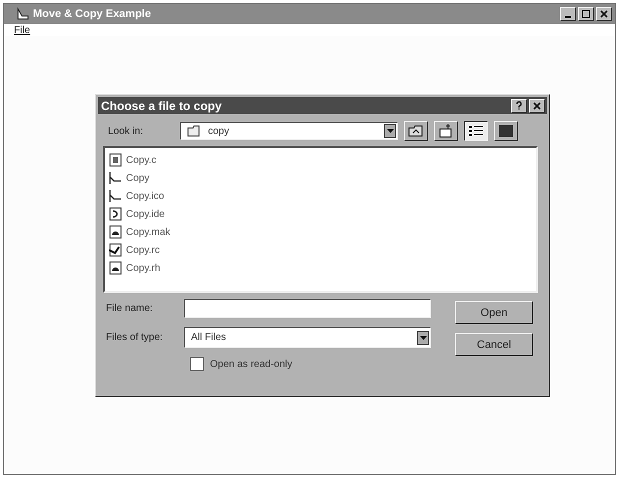  I want to click on minimize-button, so click(568, 14).